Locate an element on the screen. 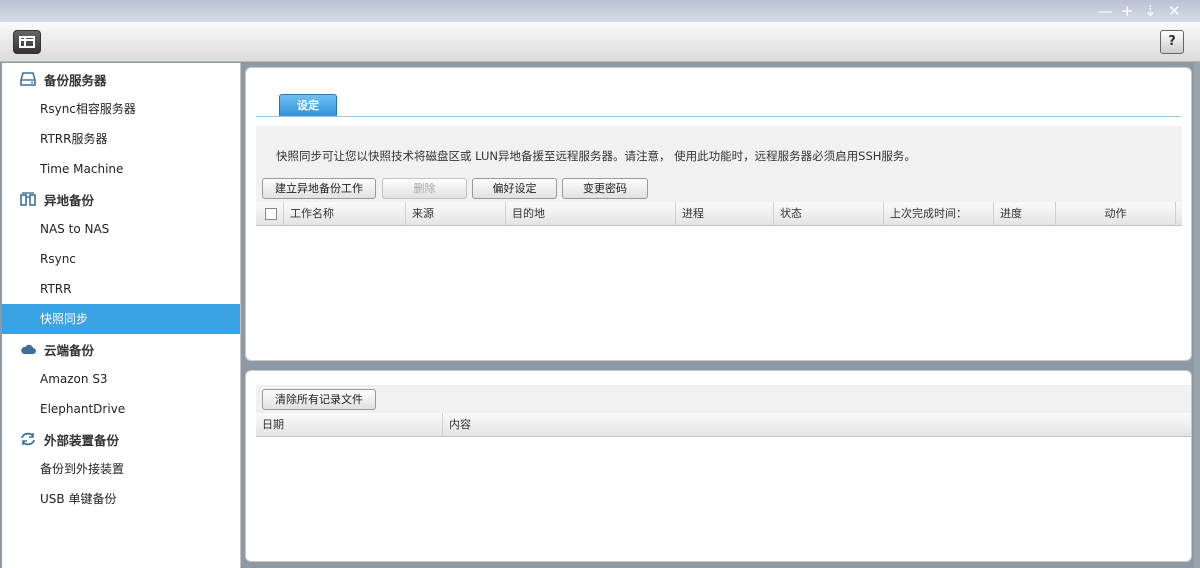 This screenshot has height=568, width=1200. job-toolbar: 建立异地备份工作 删除 偏好设定 变更密码 is located at coordinates (719, 186).